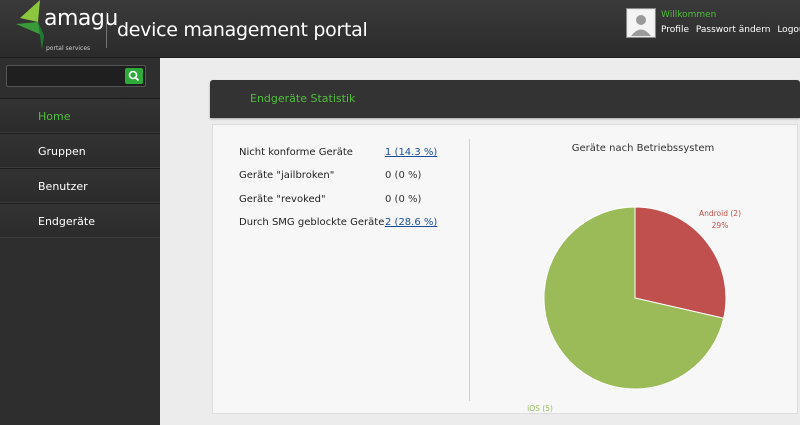  What do you see at coordinates (540, 408) in the screenshot?
I see `pie-label: iOS (5)` at bounding box center [540, 408].